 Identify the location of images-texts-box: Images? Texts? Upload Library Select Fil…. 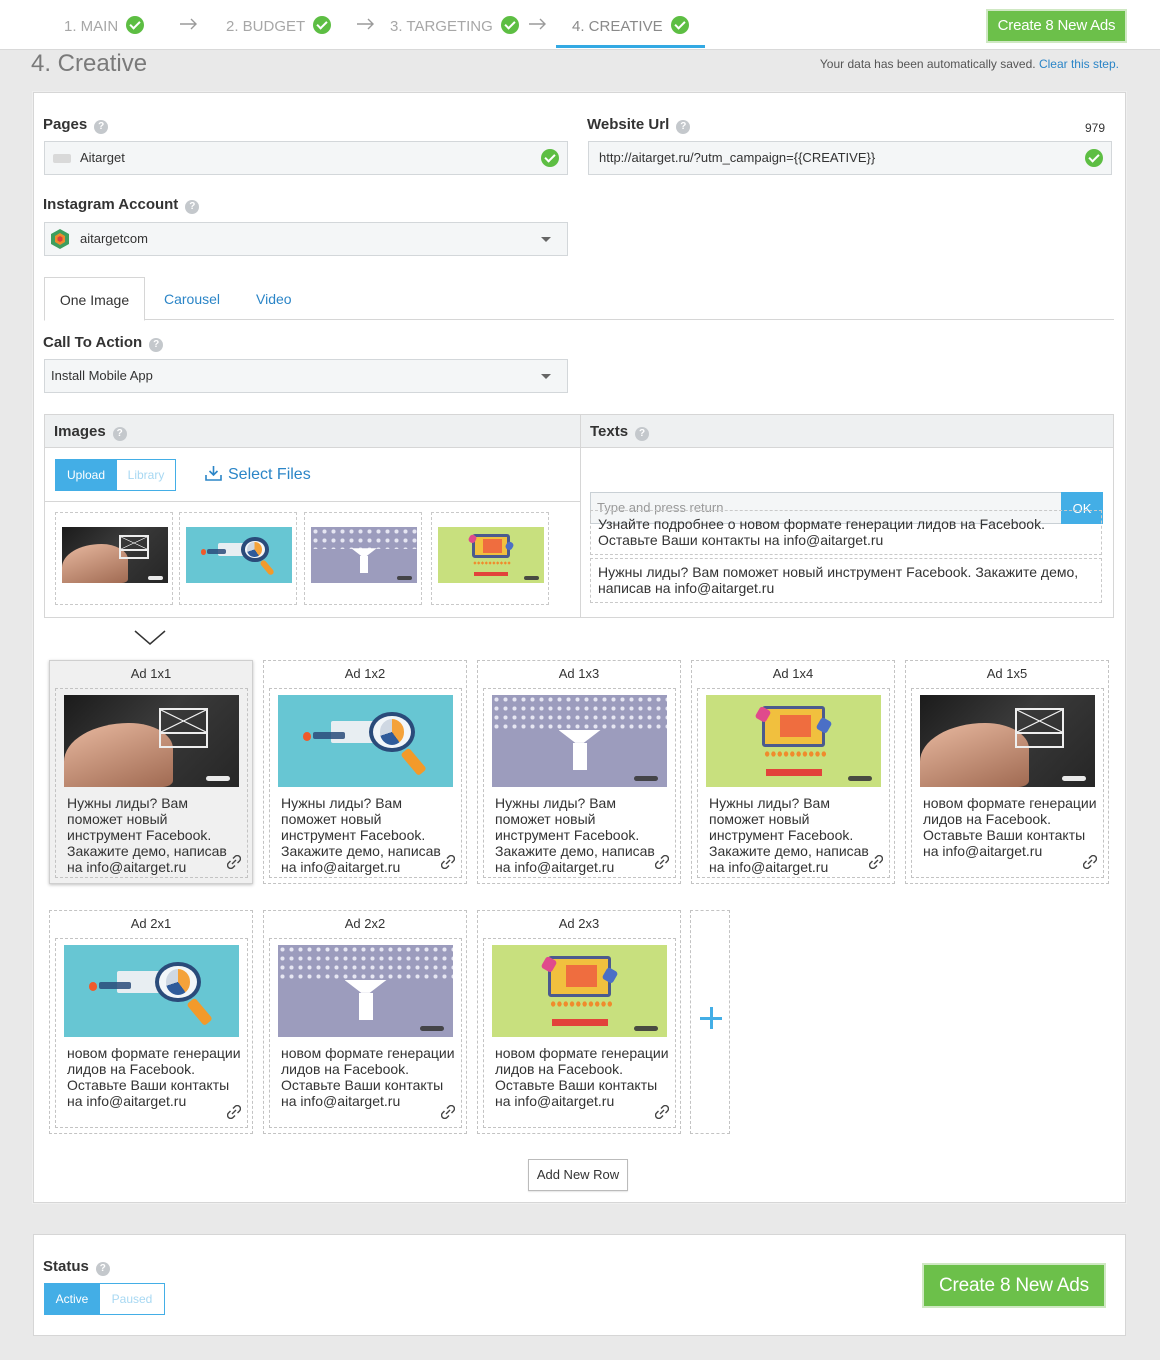
(579, 516).